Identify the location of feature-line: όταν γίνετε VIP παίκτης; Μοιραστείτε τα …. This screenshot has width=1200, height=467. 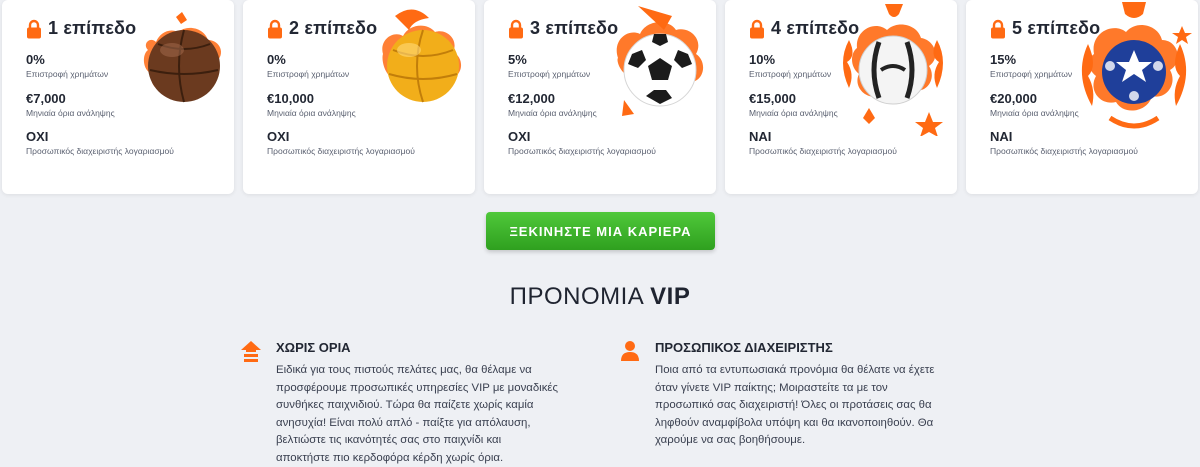
(794, 389).